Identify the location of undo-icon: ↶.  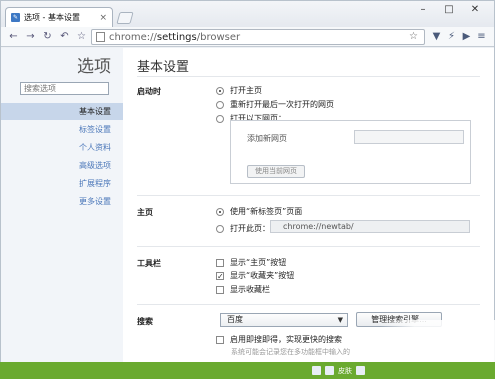
(64, 37).